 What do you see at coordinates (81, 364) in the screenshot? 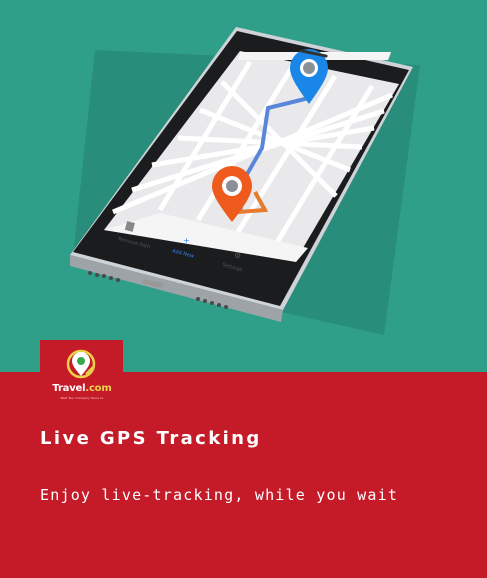
I see `map-pin-logo-icon` at bounding box center [81, 364].